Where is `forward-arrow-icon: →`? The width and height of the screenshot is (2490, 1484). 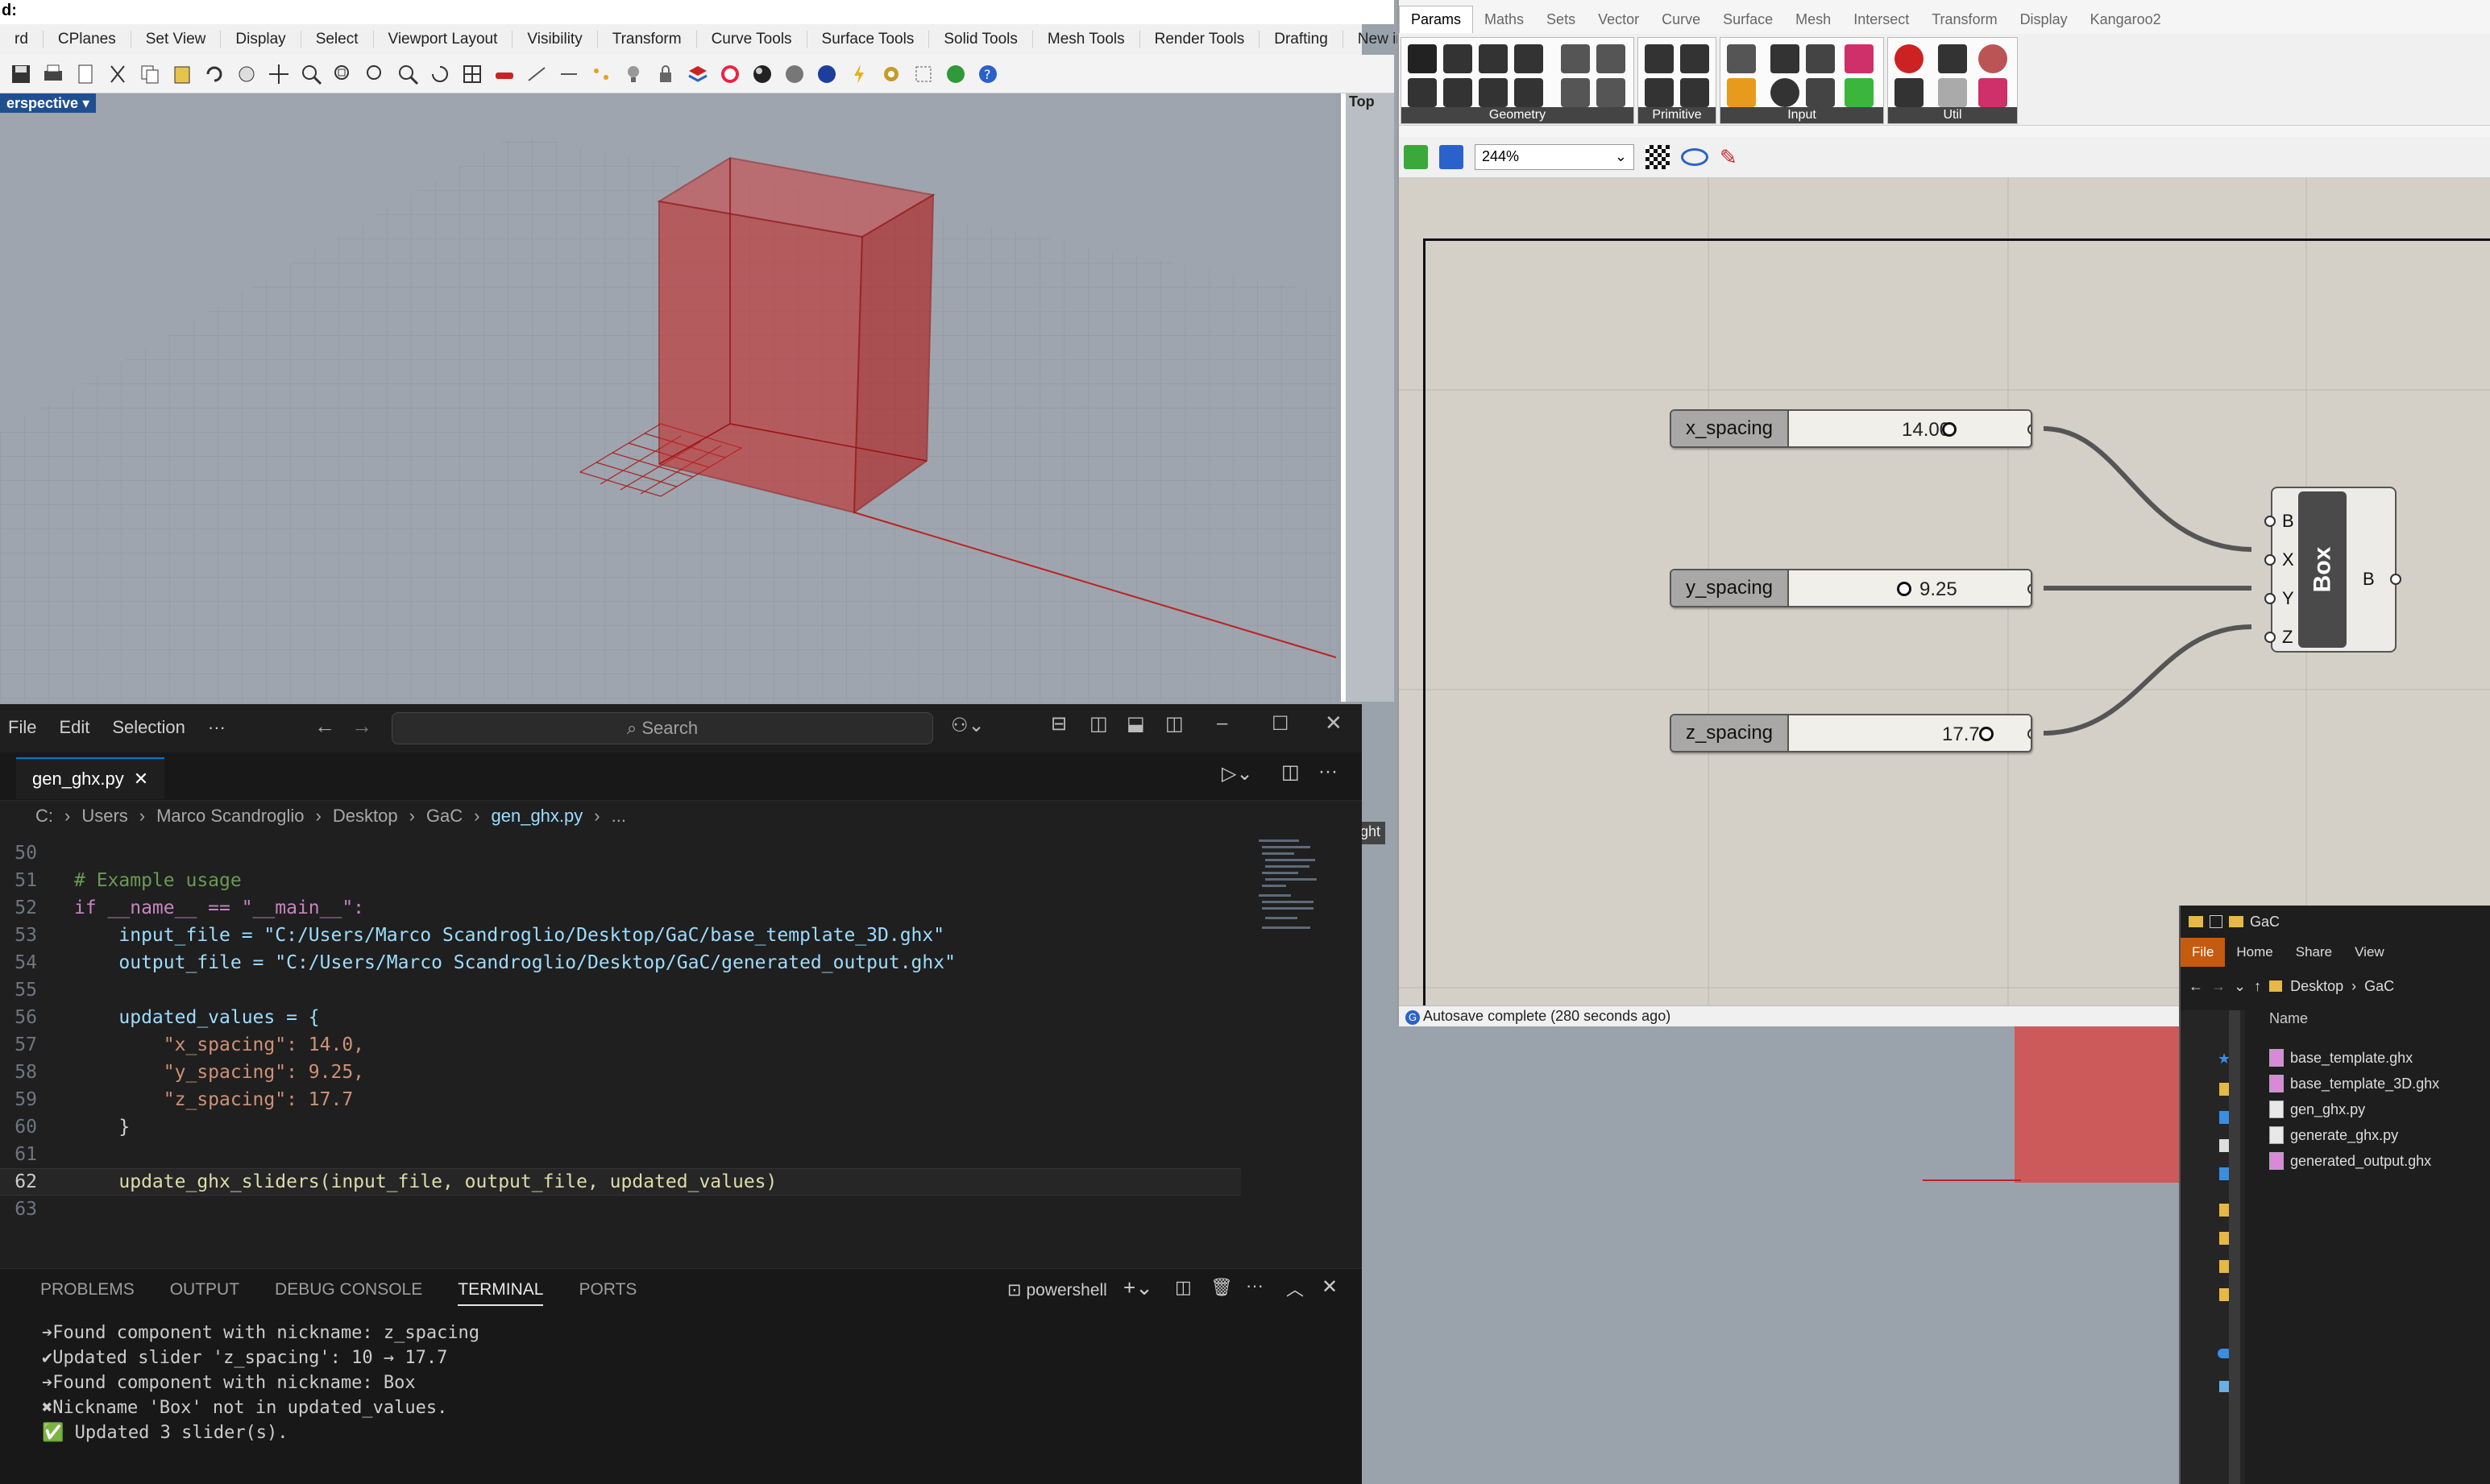 forward-arrow-icon: → is located at coordinates (362, 726).